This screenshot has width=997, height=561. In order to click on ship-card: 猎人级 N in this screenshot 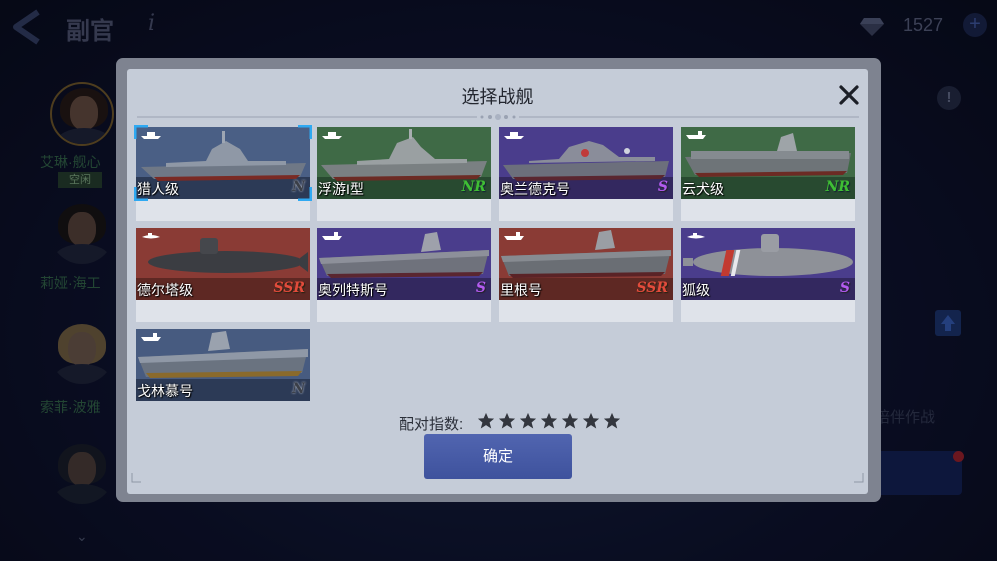, I will do `click(223, 173)`.